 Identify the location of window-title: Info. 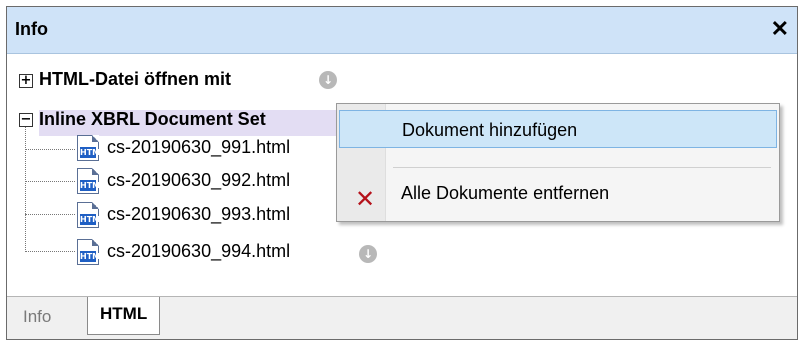
(31, 29).